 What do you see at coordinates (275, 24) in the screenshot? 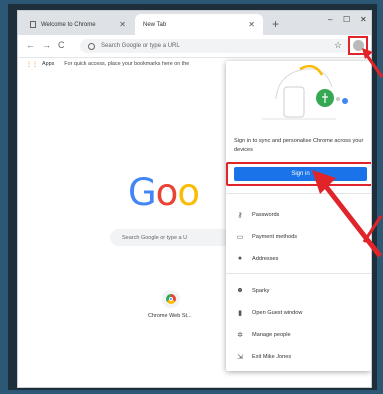
I see `new-tab-button: +` at bounding box center [275, 24].